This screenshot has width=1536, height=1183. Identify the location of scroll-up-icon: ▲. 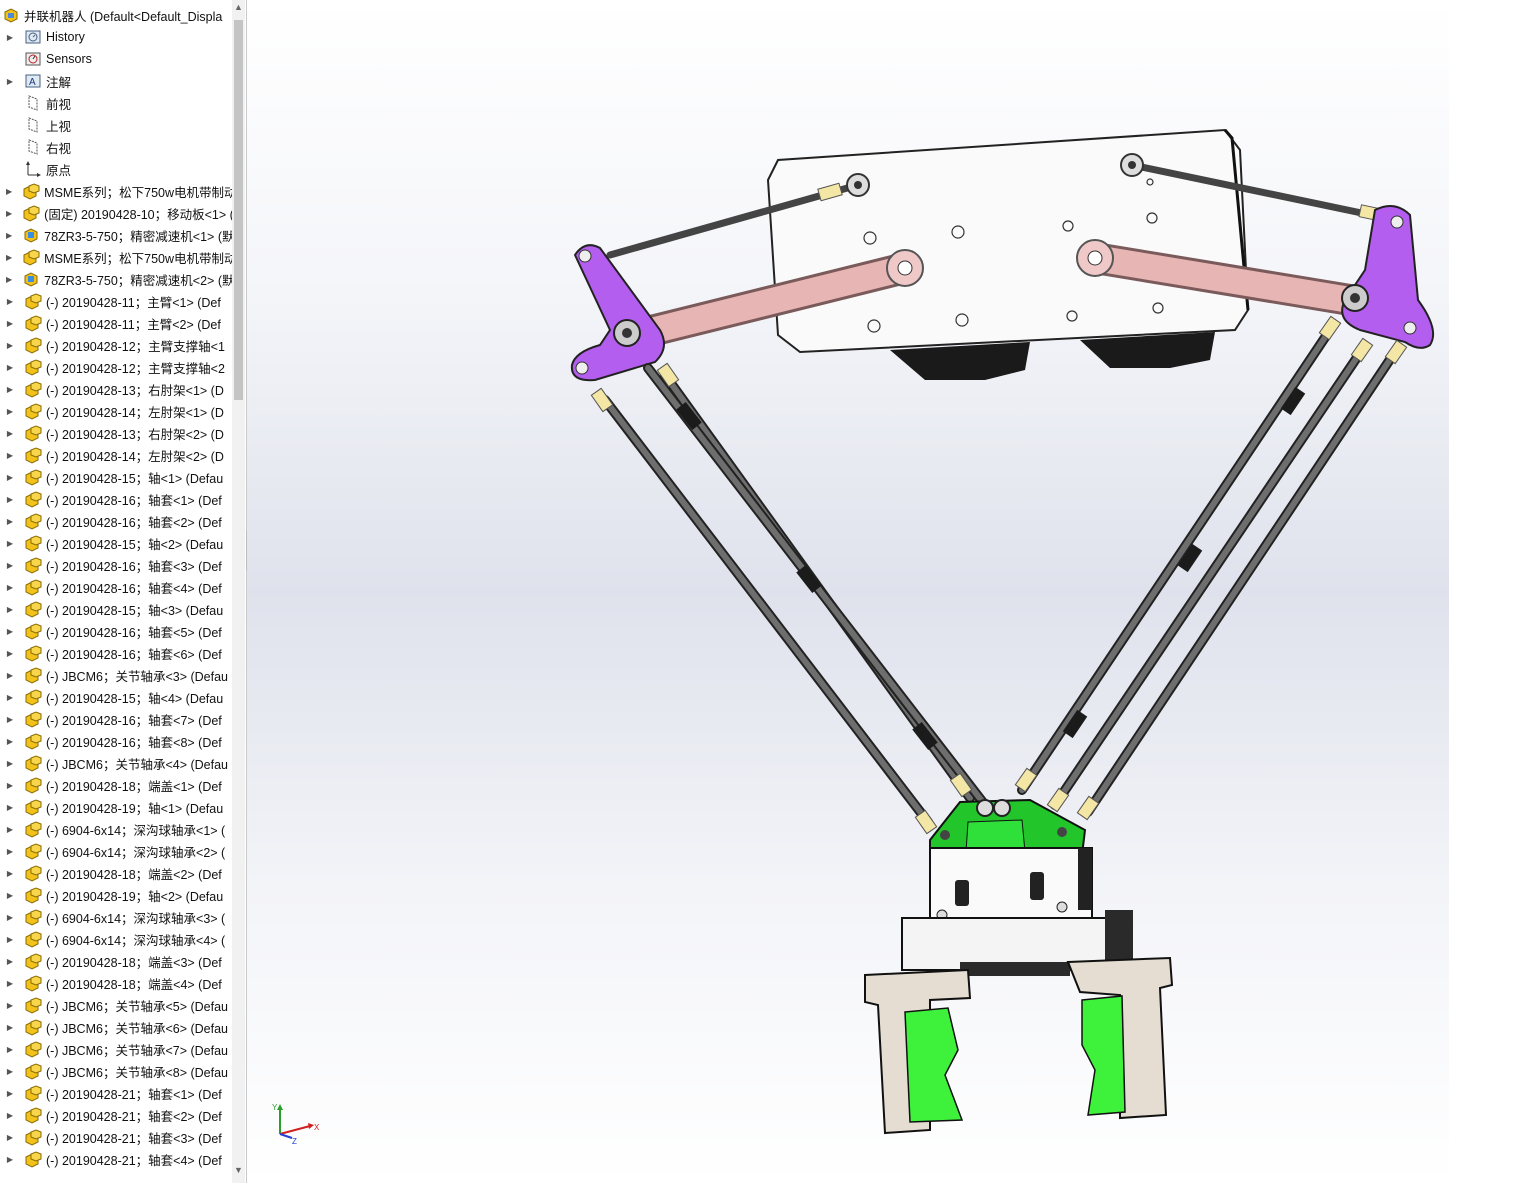
(238, 7).